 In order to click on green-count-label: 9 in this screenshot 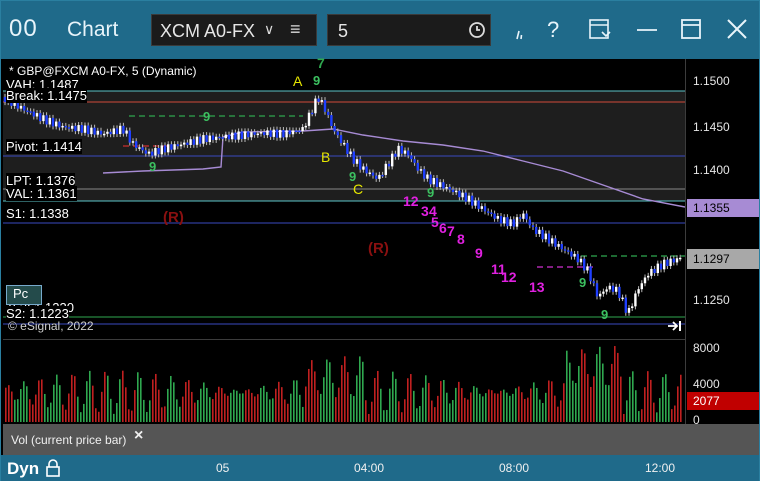, I will do `click(353, 176)`.